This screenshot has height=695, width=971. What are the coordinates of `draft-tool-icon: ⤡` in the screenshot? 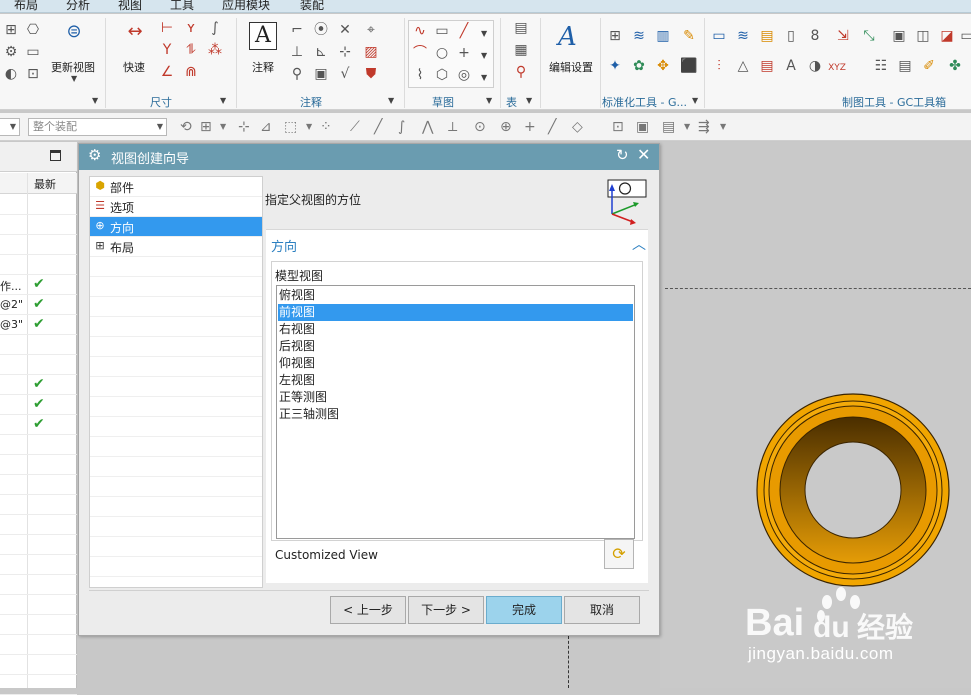 It's located at (869, 36).